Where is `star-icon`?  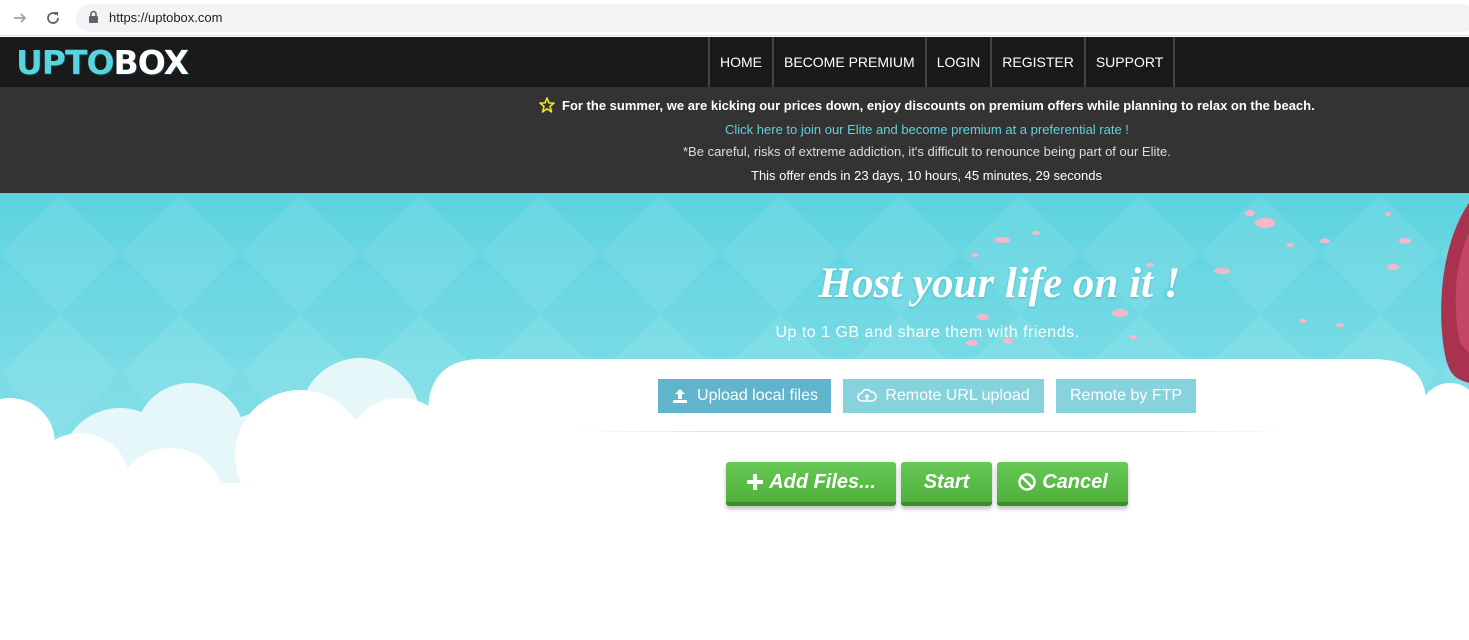 star-icon is located at coordinates (547, 105).